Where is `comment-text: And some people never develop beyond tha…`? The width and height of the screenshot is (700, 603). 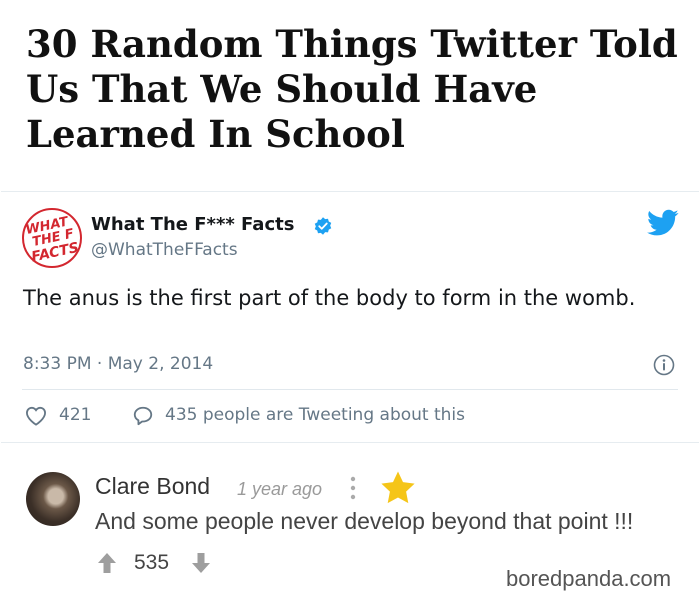 comment-text: And some people never develop beyond tha… is located at coordinates (364, 521).